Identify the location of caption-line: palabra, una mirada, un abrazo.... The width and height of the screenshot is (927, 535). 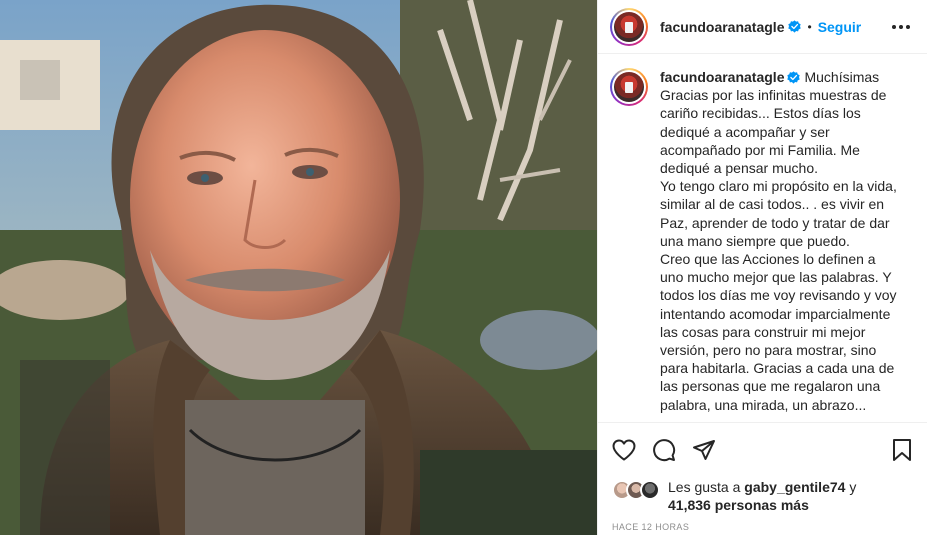
(763, 404).